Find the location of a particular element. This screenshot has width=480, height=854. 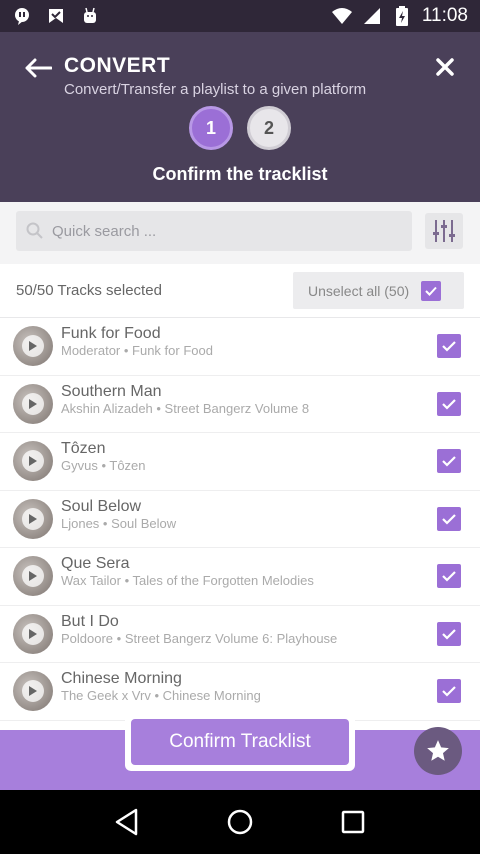

unselect-all-checkbox is located at coordinates (431, 290).